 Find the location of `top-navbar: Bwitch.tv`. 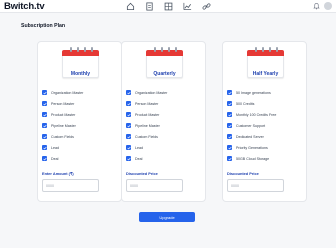

top-navbar: Bwitch.tv is located at coordinates (168, 6).